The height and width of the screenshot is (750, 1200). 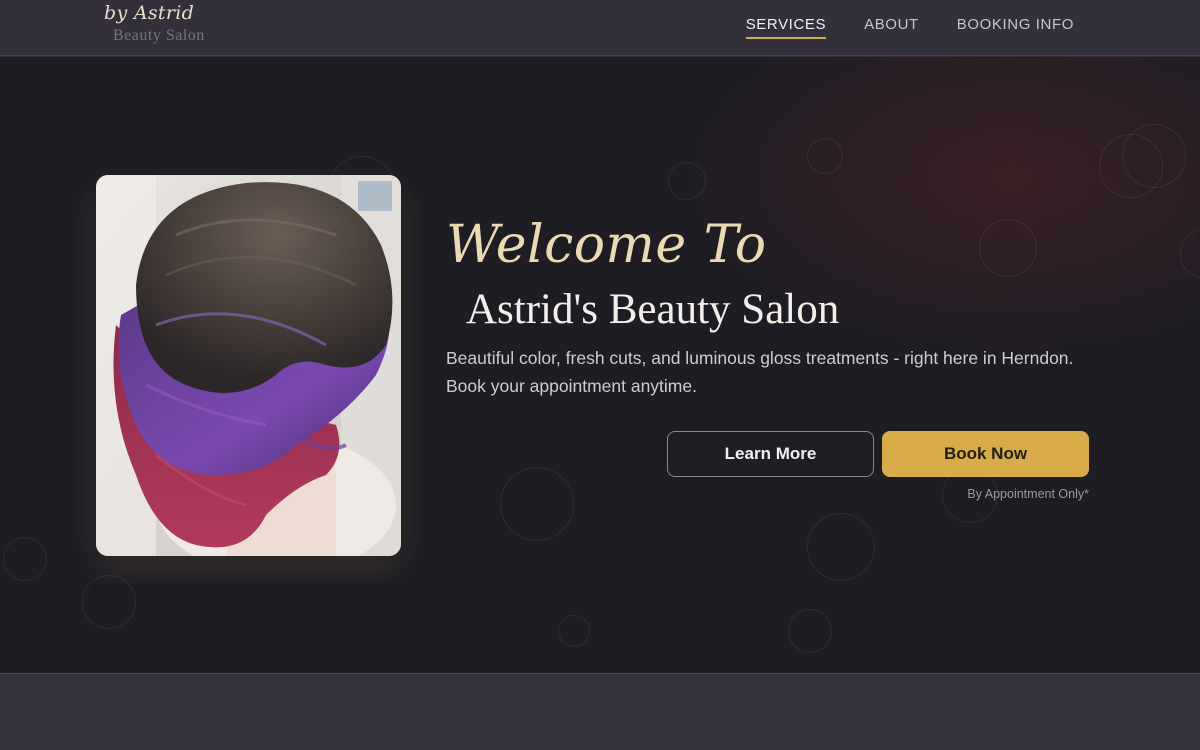 I want to click on welcome-heading: Welcome To, so click(x=606, y=245).